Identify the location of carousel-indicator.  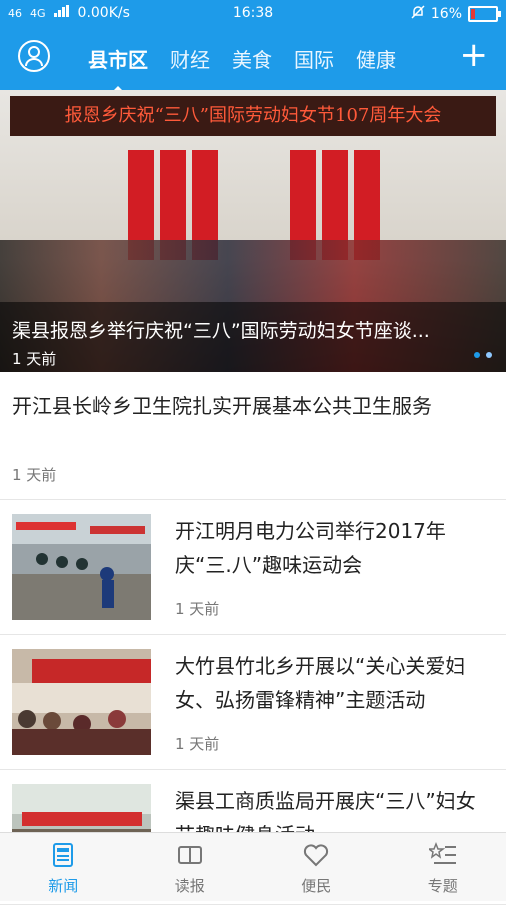
(483, 355).